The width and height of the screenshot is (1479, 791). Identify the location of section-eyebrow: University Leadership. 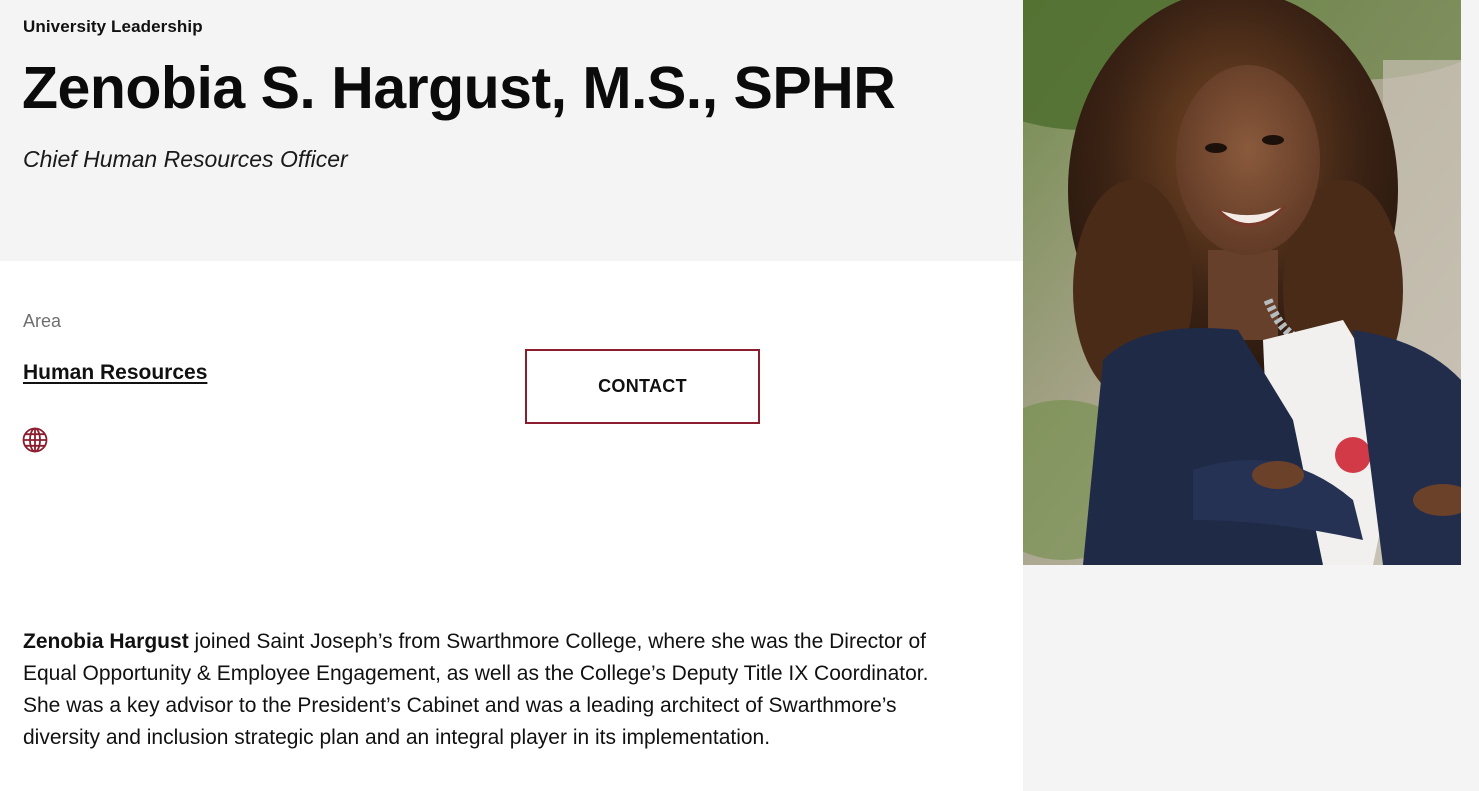
(113, 26).